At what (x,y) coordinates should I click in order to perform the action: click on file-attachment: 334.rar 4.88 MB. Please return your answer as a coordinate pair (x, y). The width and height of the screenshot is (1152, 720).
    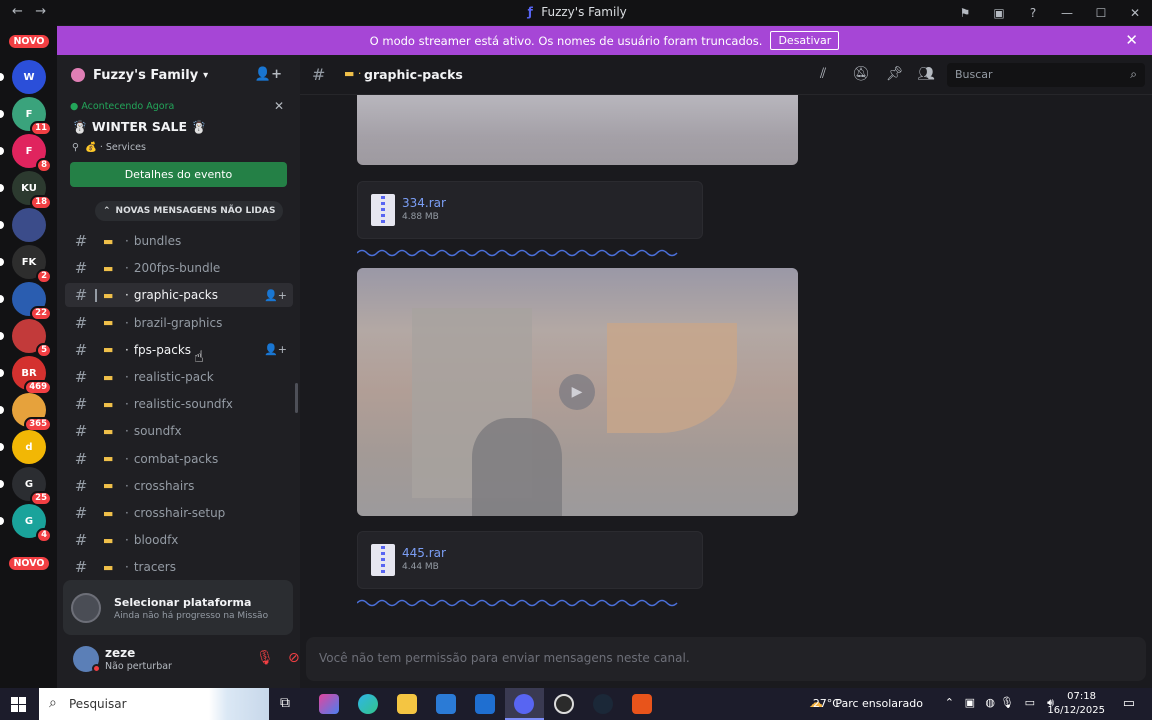
    Looking at the image, I should click on (530, 210).